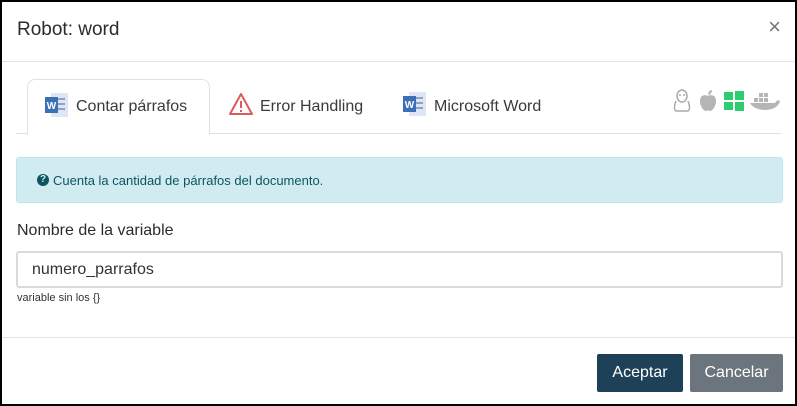 This screenshot has width=797, height=406. Describe the element at coordinates (640, 373) in the screenshot. I see `accept-button: Aceptar` at that location.